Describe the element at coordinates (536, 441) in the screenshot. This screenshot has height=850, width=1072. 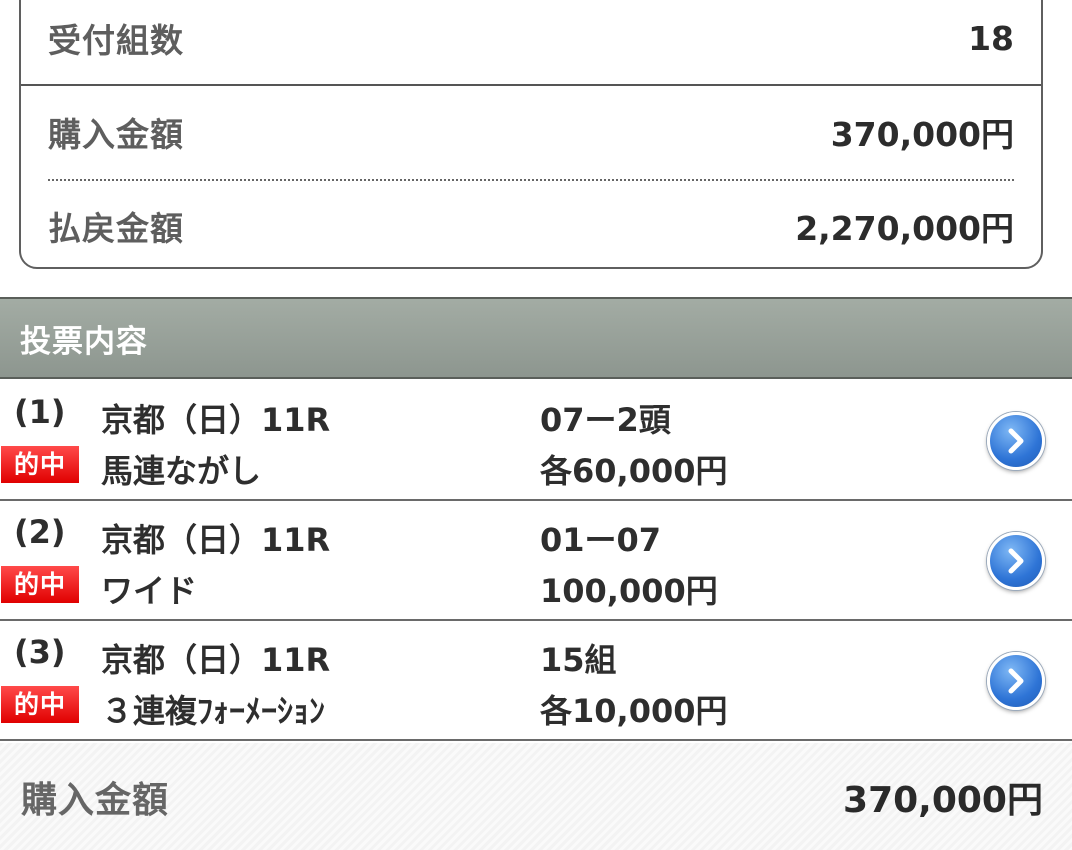
I see `bet-list-item: (1) 的中 京都（日）11R 馬連ながし 07ー2頭 各60,000円` at that location.